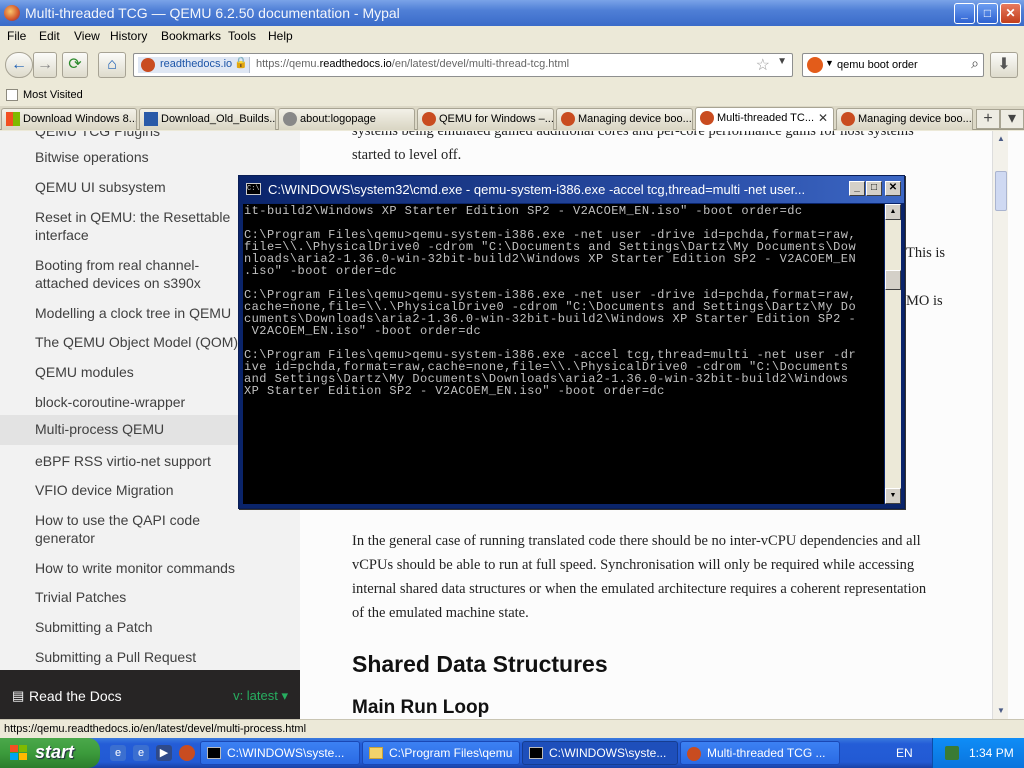 This screenshot has height=768, width=1024. I want to click on sidebar-item-label: Multi-process QEMU, so click(100, 429).